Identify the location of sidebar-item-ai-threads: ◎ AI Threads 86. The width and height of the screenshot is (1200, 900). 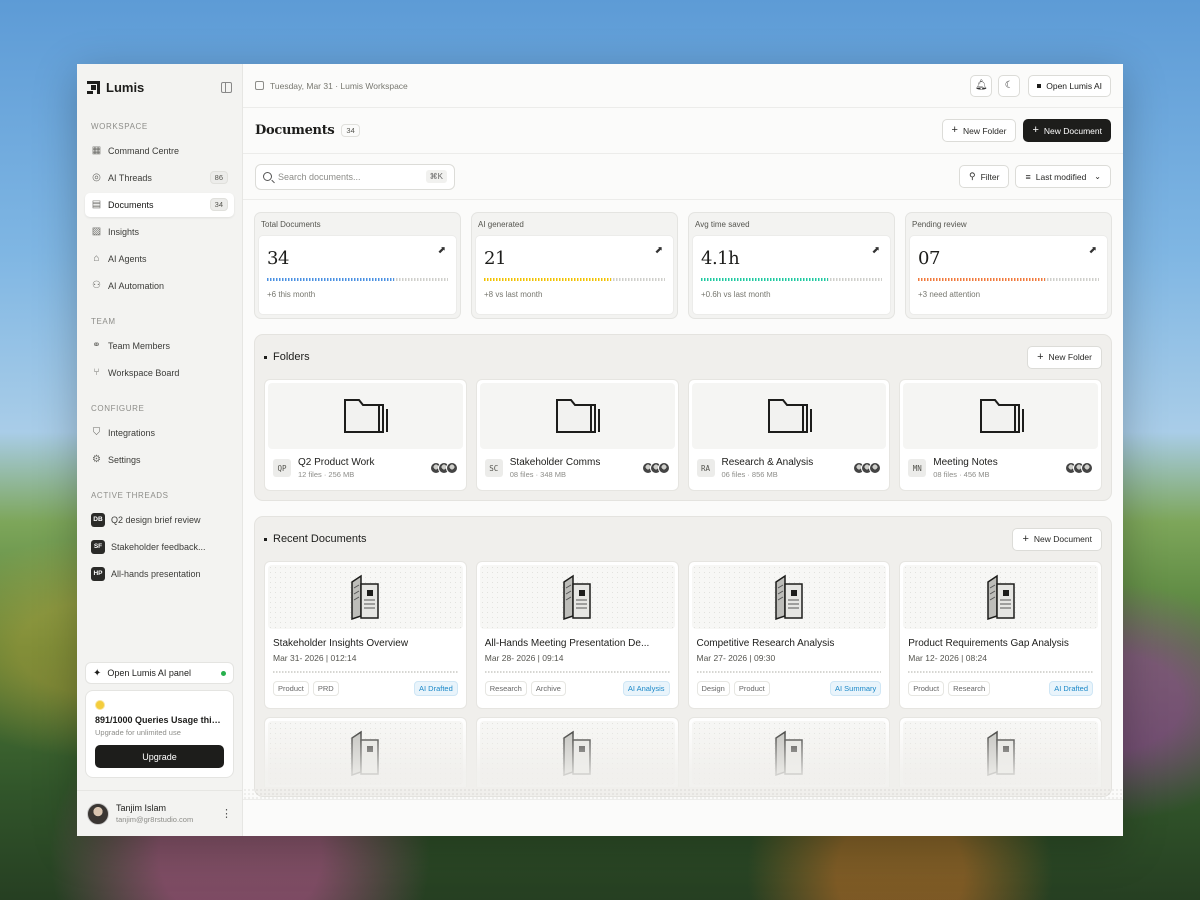
(159, 178).